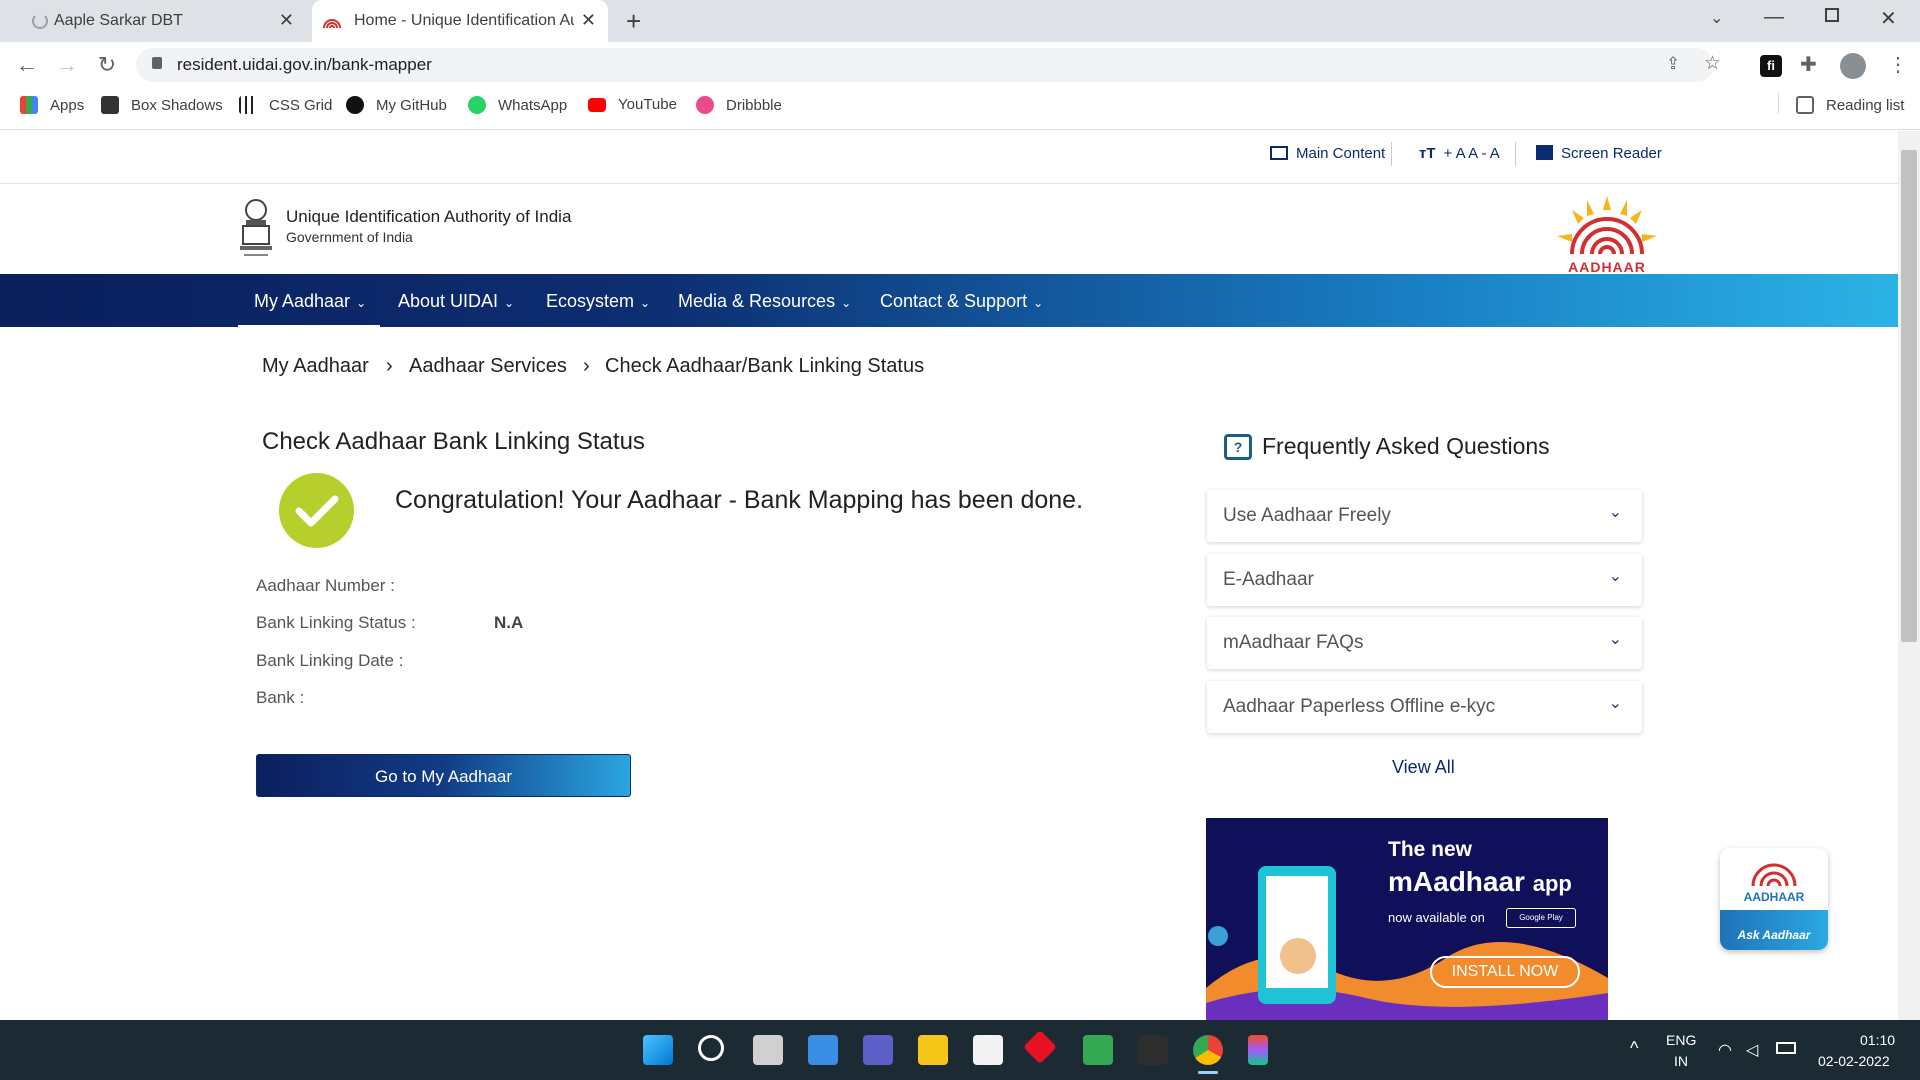 This screenshot has height=1080, width=1920. What do you see at coordinates (1832, 15) in the screenshot?
I see `restore-icon` at bounding box center [1832, 15].